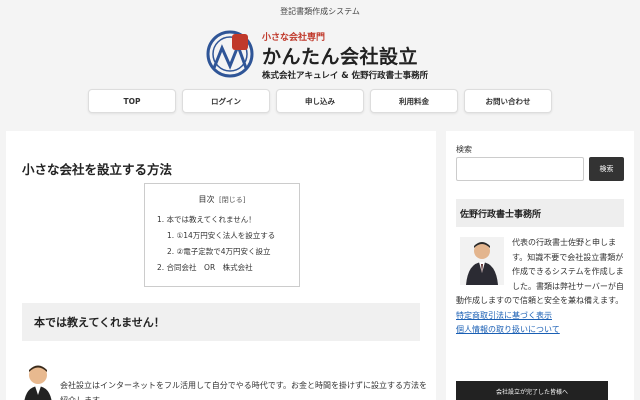 This screenshot has height=400, width=640. What do you see at coordinates (38, 382) in the screenshot?
I see `author-avatar-icon` at bounding box center [38, 382].